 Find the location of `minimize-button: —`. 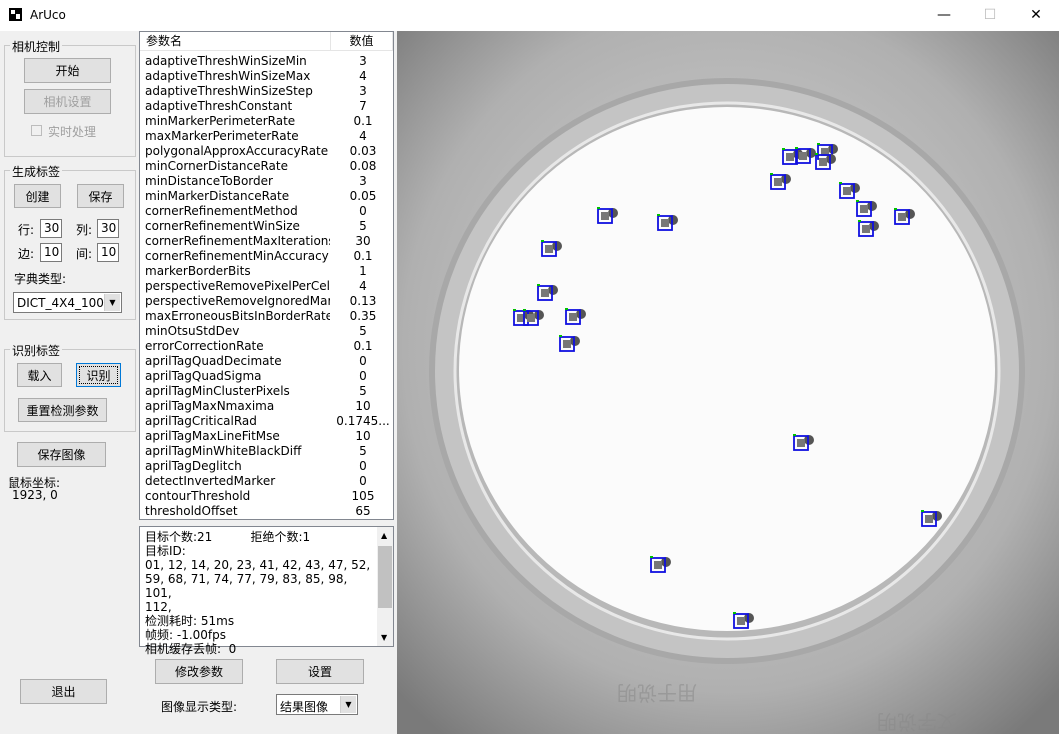

minimize-button: — is located at coordinates (944, 15).